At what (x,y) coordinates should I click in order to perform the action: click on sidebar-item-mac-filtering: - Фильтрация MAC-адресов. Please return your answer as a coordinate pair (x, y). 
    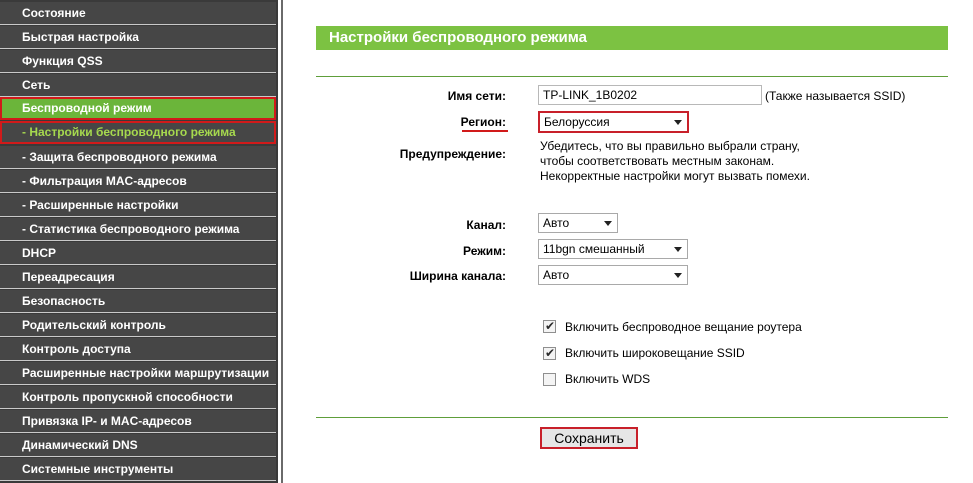
    Looking at the image, I should click on (138, 181).